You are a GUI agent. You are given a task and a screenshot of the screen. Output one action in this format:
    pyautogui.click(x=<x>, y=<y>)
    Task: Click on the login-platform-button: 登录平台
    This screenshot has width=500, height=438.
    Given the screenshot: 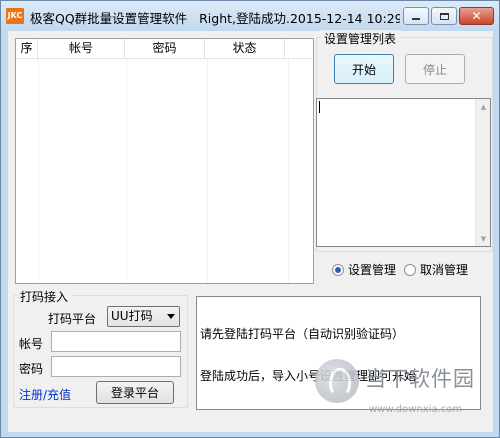 What is the action you would take?
    pyautogui.click(x=135, y=392)
    